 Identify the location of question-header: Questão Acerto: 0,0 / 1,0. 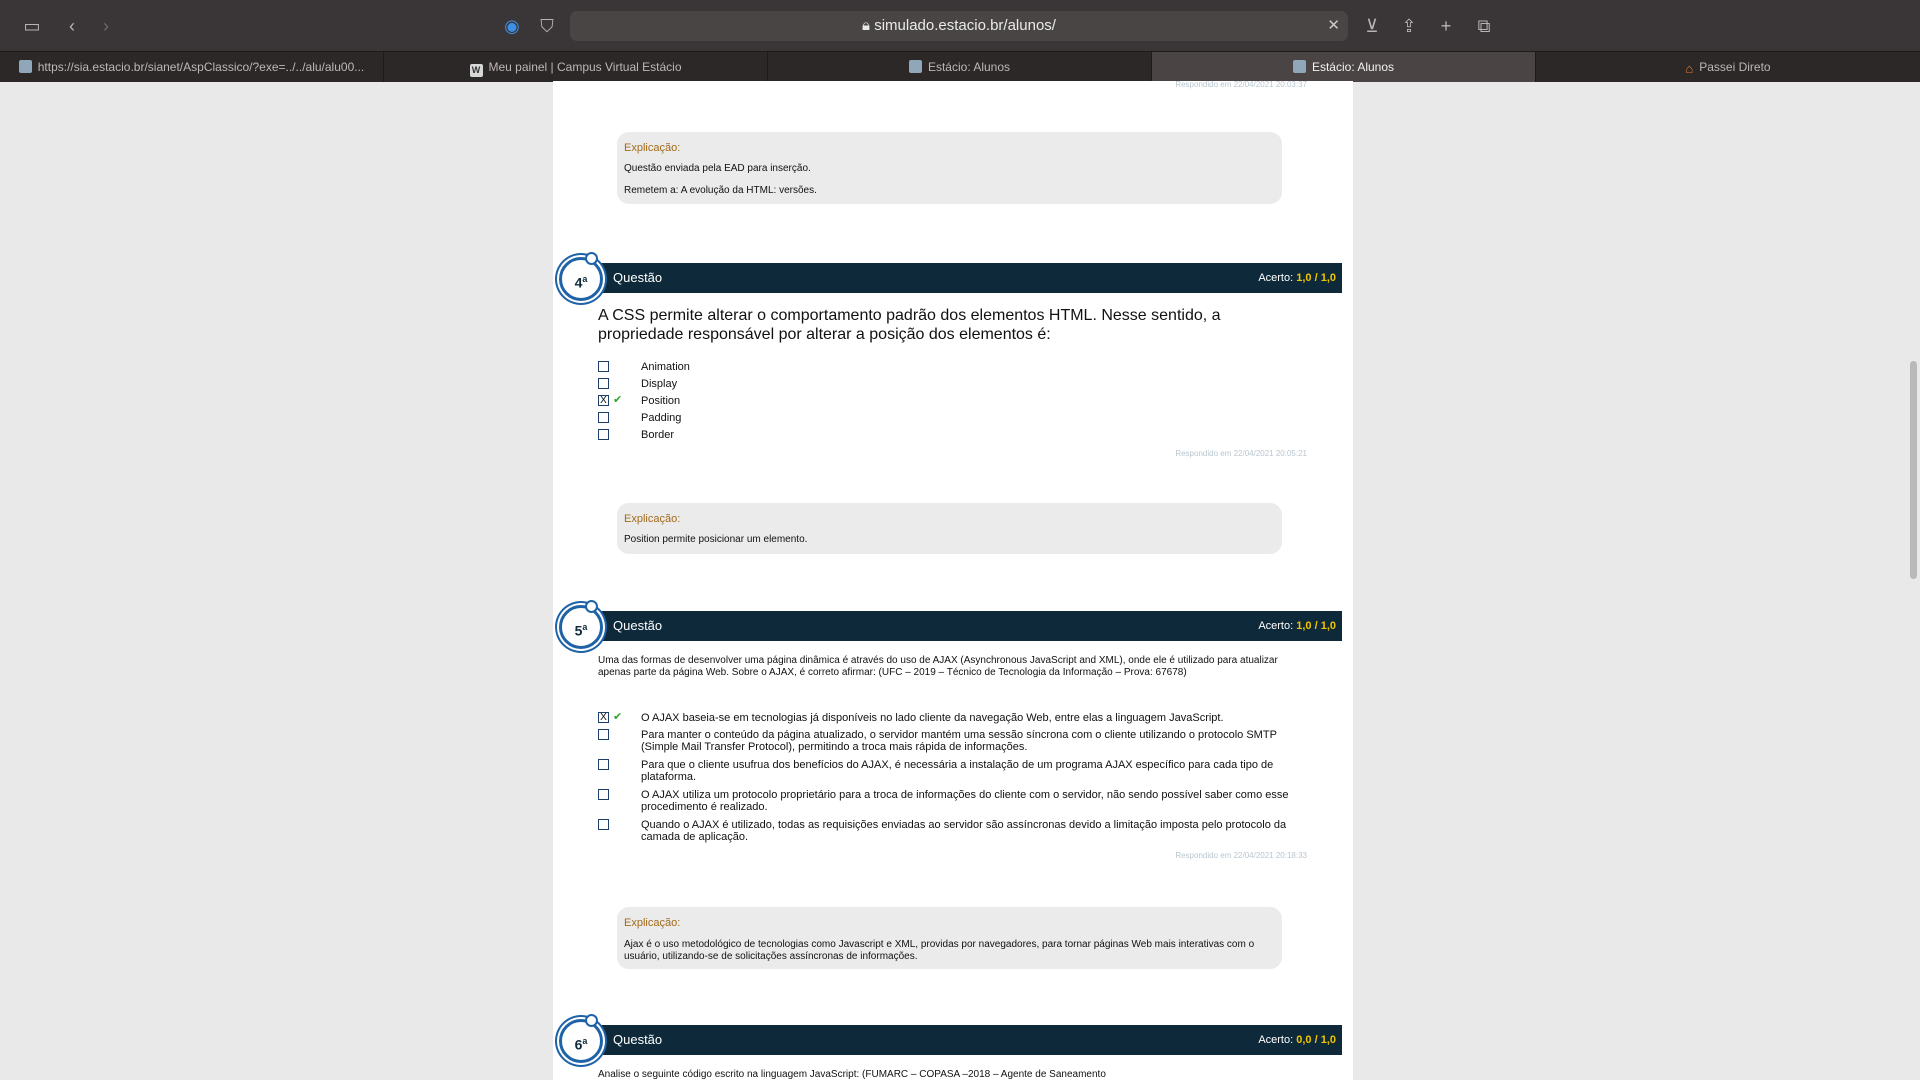
(955, 1040).